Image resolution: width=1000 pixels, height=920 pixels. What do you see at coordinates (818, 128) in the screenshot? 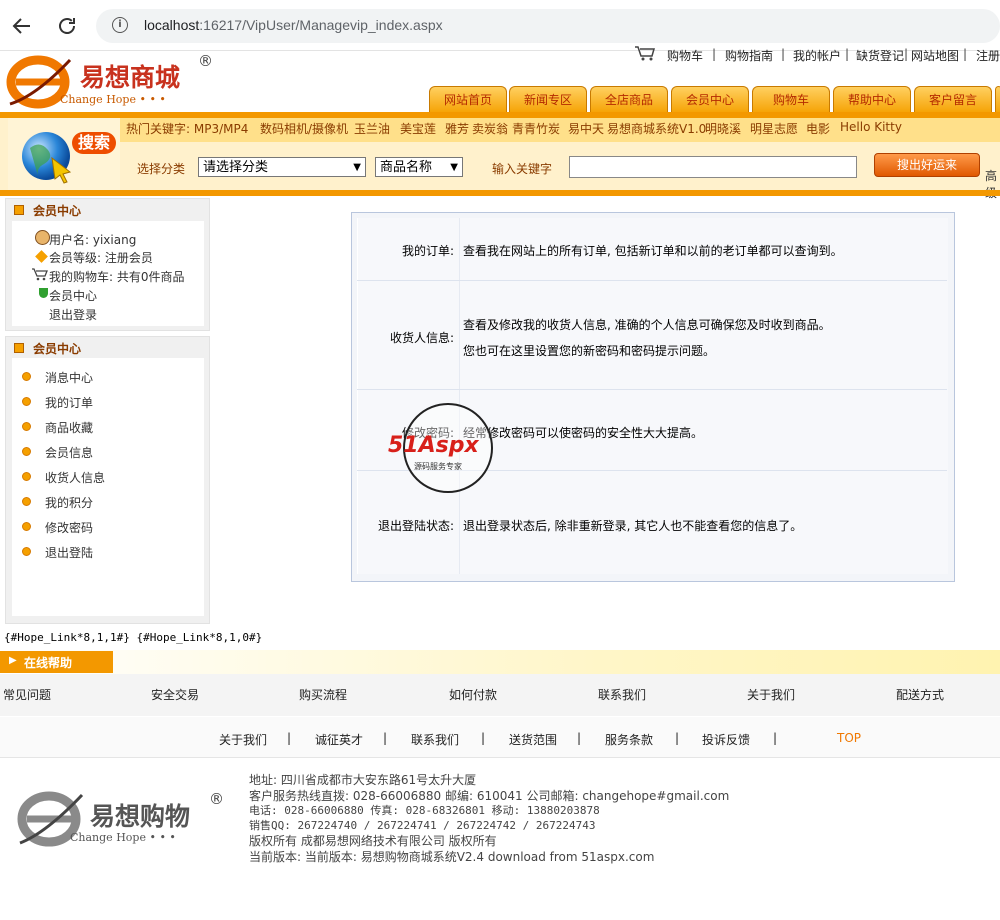
I see `hot-keyword: 电影` at bounding box center [818, 128].